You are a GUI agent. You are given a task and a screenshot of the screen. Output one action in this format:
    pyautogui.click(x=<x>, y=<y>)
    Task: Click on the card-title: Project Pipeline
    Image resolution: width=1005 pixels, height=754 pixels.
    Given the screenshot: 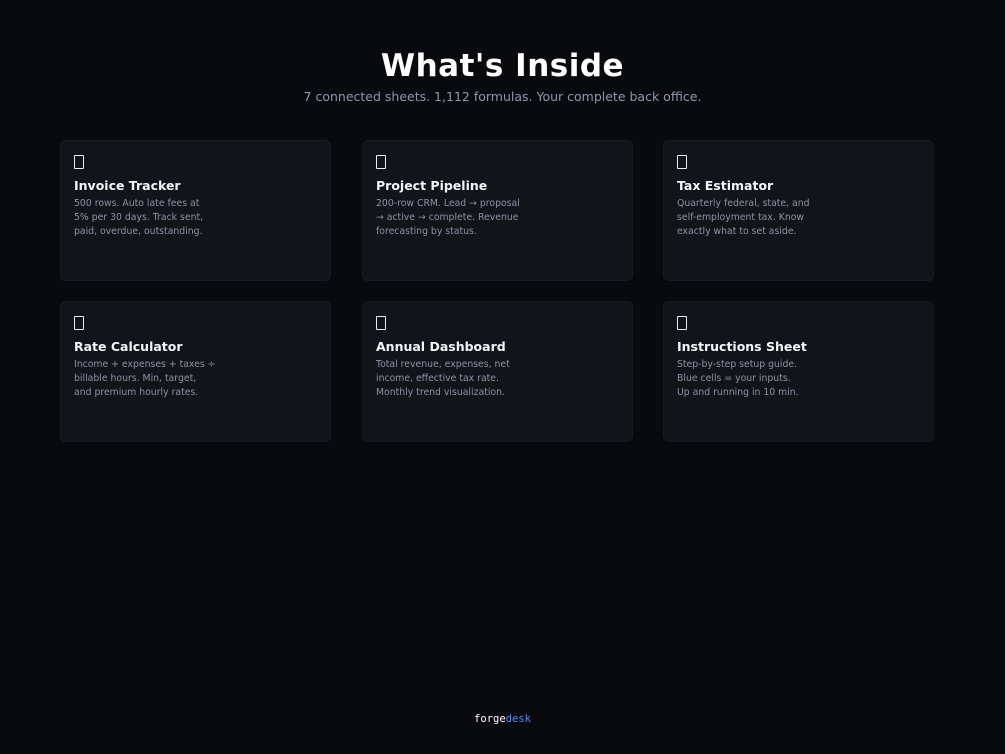 What is the action you would take?
    pyautogui.click(x=432, y=185)
    